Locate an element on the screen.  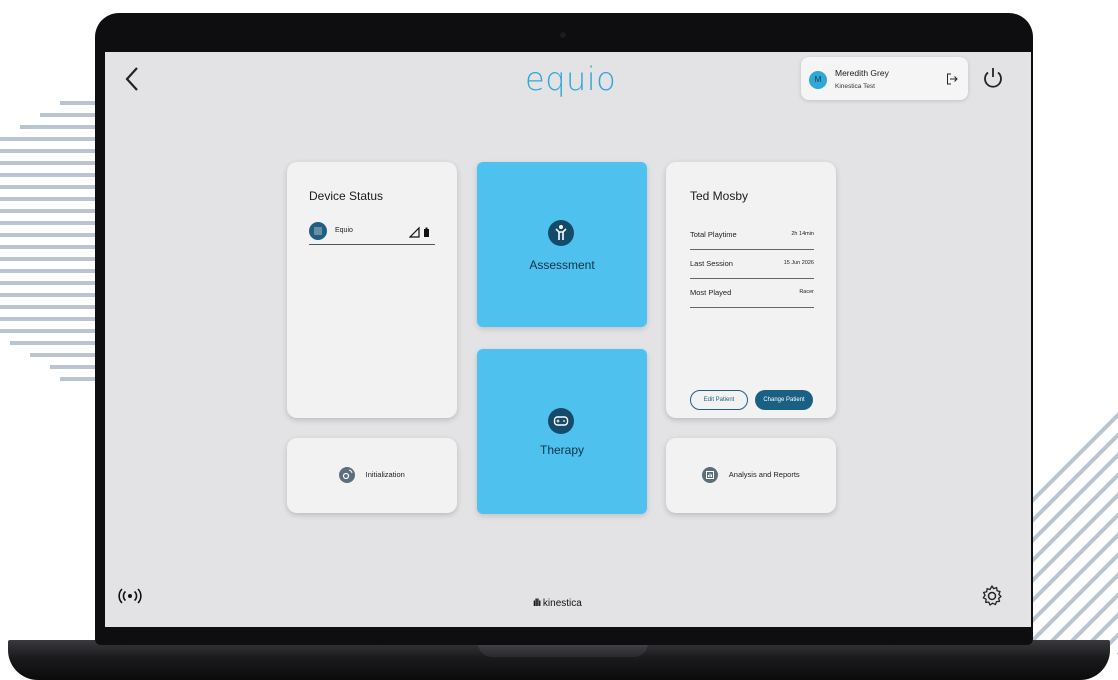
camera is located at coordinates (563, 35).